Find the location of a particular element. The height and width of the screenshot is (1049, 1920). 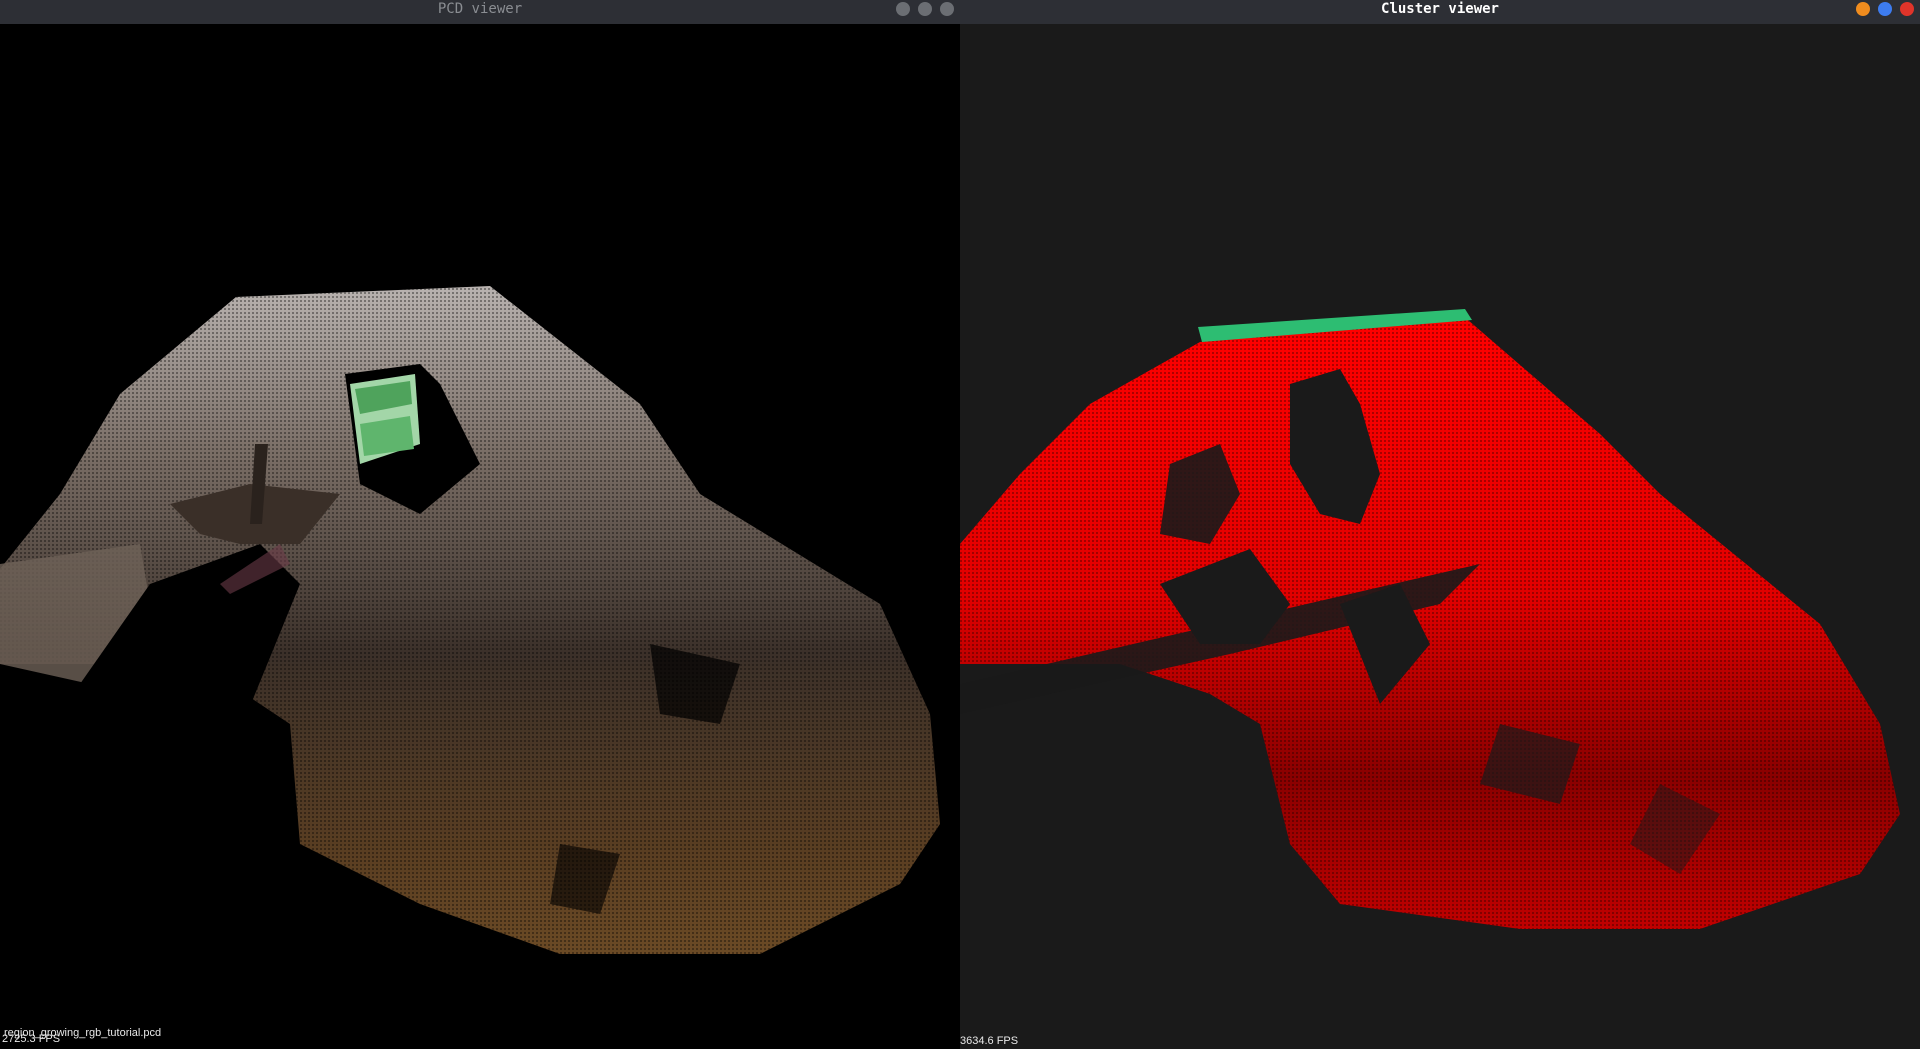

pcd-viewer-titlebar: PCD viewer is located at coordinates (480, 12).